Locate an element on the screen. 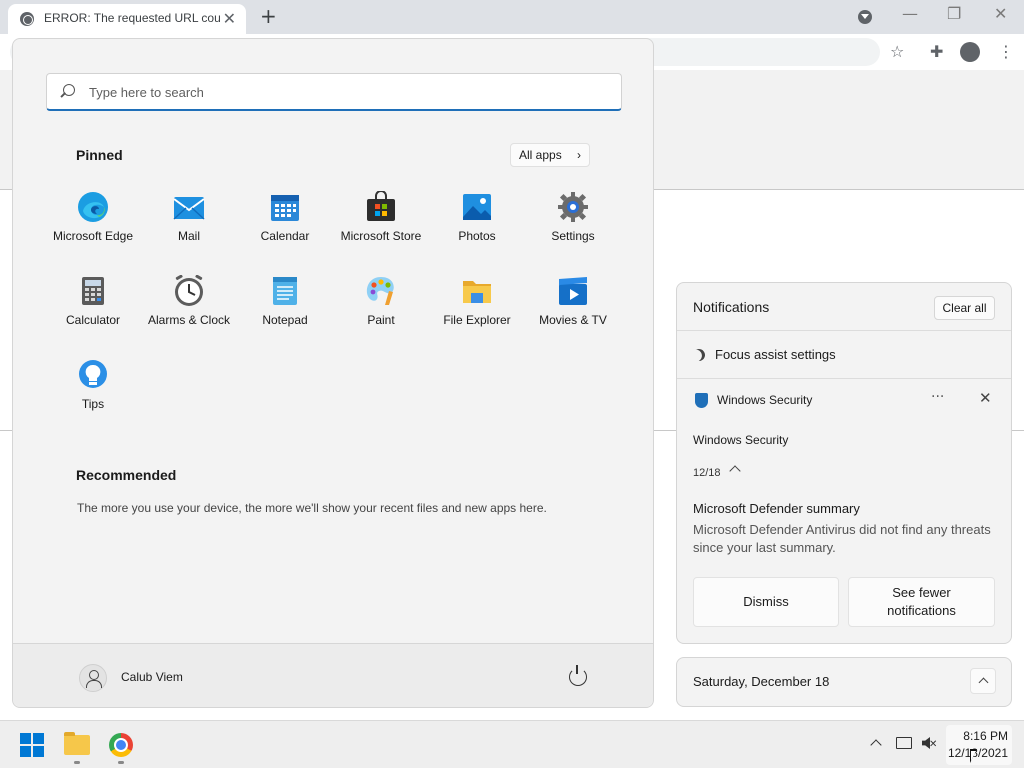 The height and width of the screenshot is (768, 1024). notification-date: 12/18 is located at coordinates (707, 473).